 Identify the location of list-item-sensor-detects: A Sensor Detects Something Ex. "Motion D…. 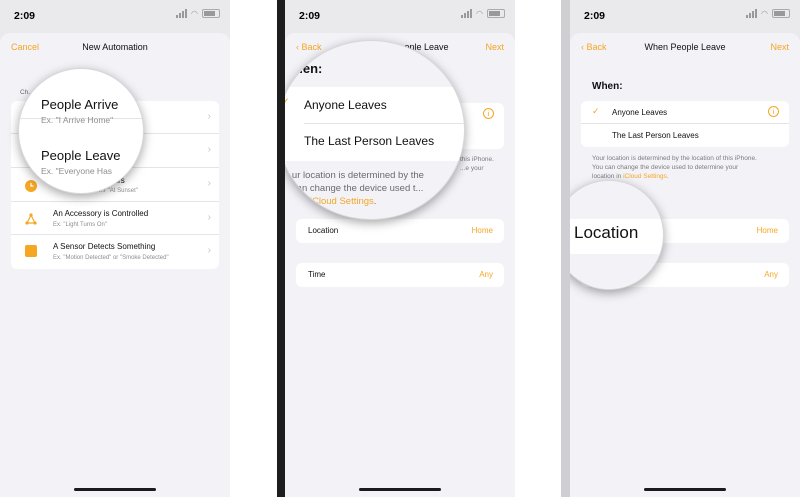
(115, 252).